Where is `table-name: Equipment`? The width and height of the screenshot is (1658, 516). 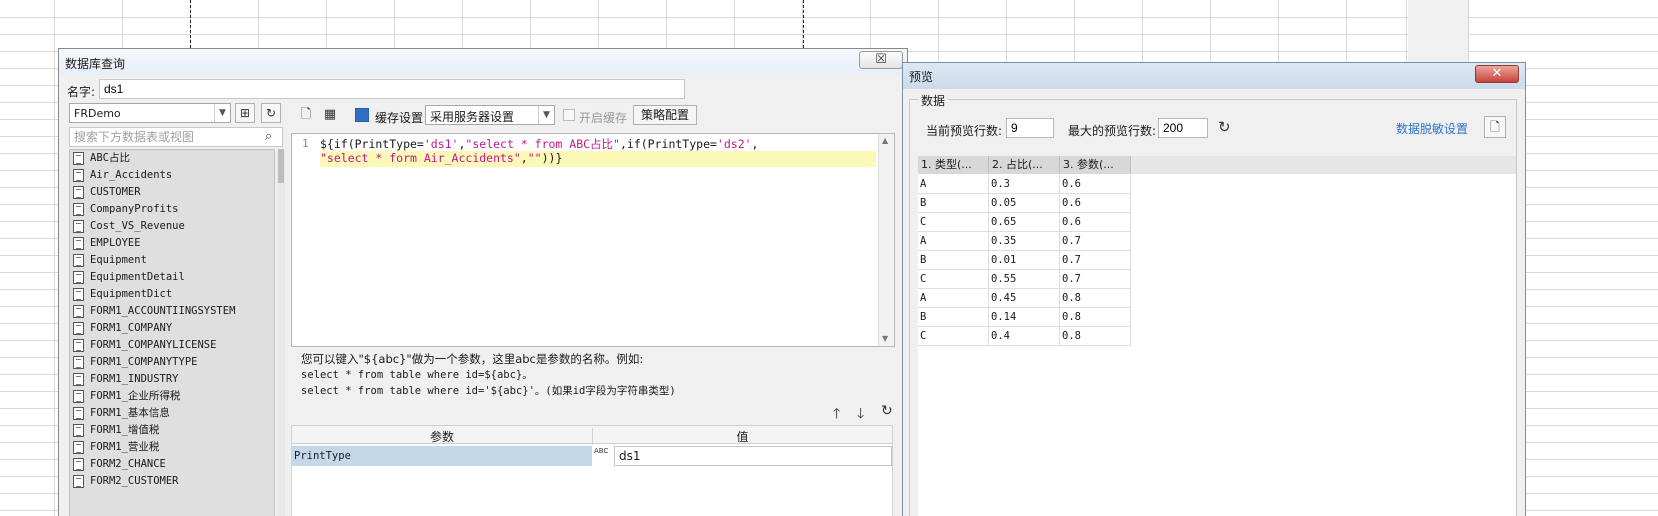
table-name: Equipment is located at coordinates (118, 260).